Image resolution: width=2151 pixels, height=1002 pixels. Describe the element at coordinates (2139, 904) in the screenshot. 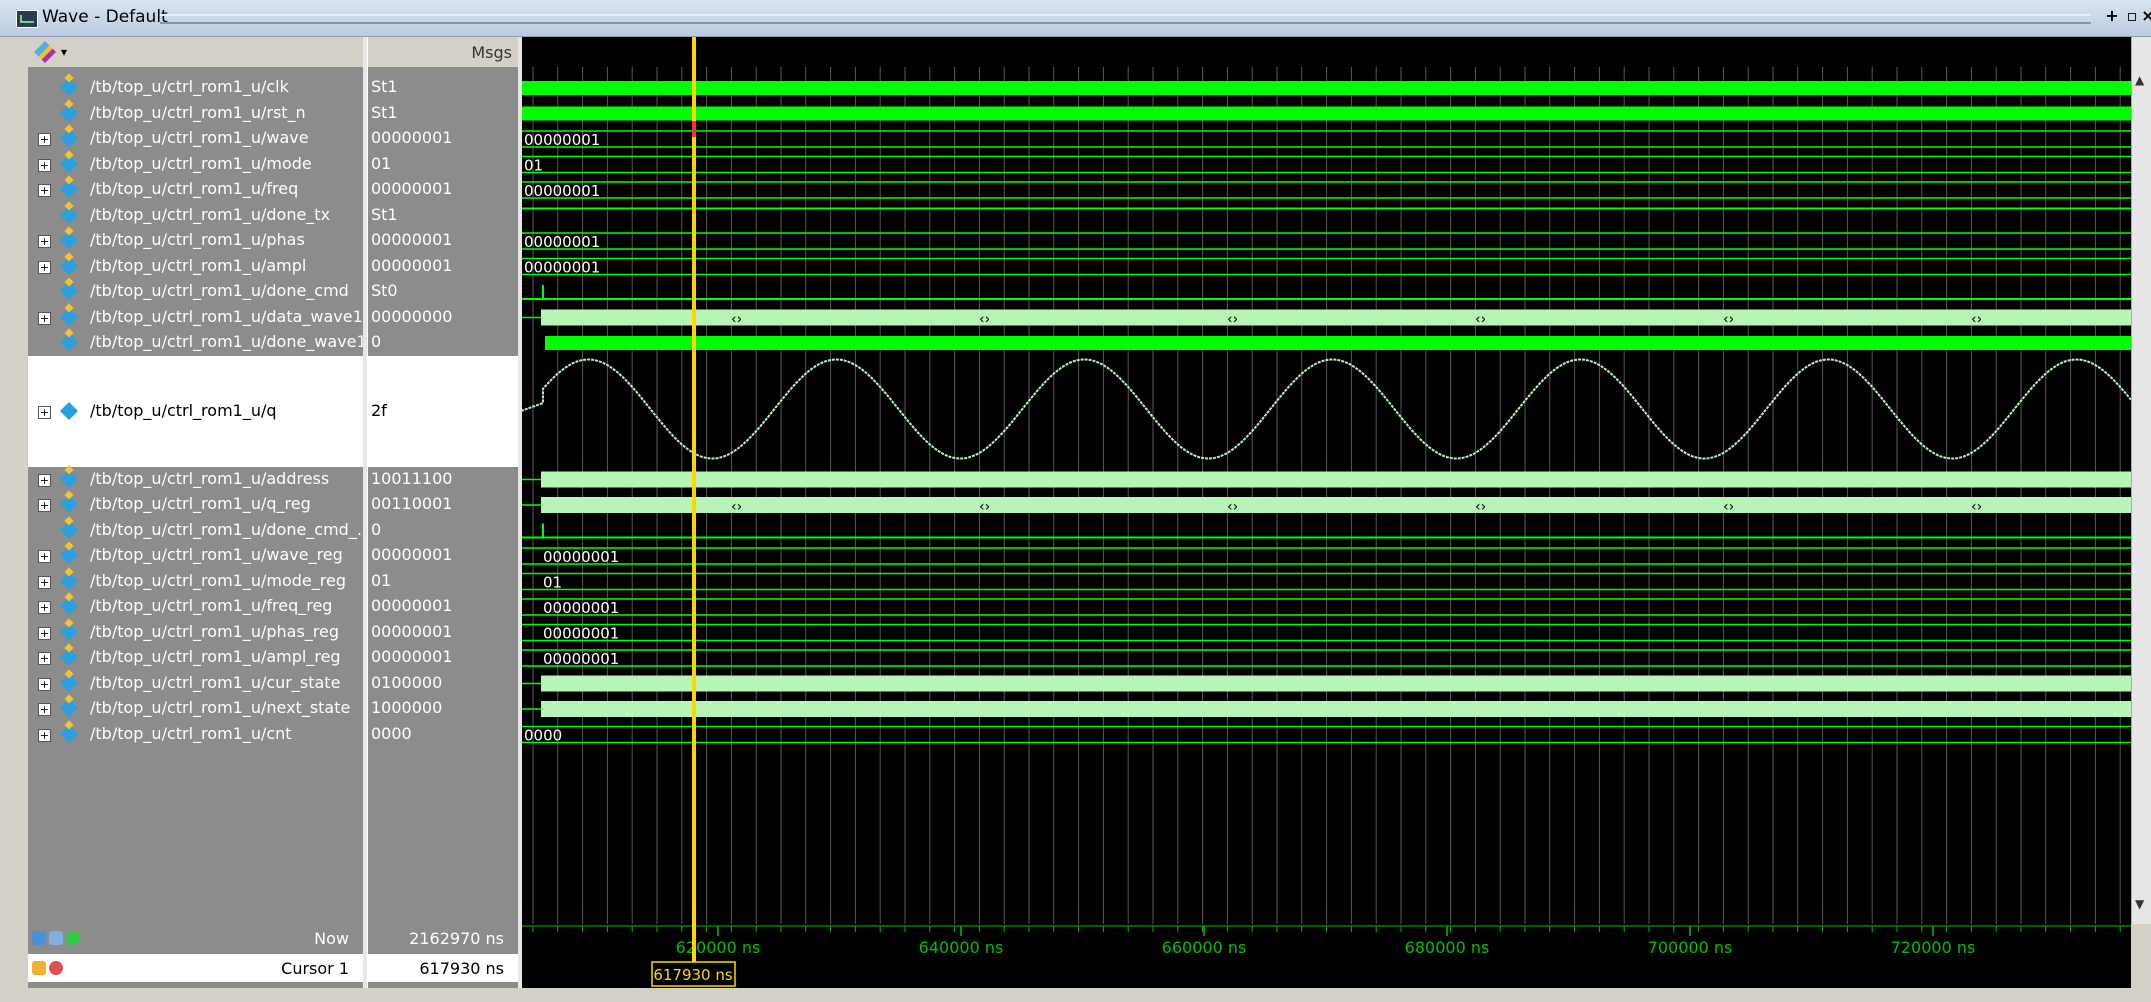

I see `scroll-down-icon: ▼` at that location.